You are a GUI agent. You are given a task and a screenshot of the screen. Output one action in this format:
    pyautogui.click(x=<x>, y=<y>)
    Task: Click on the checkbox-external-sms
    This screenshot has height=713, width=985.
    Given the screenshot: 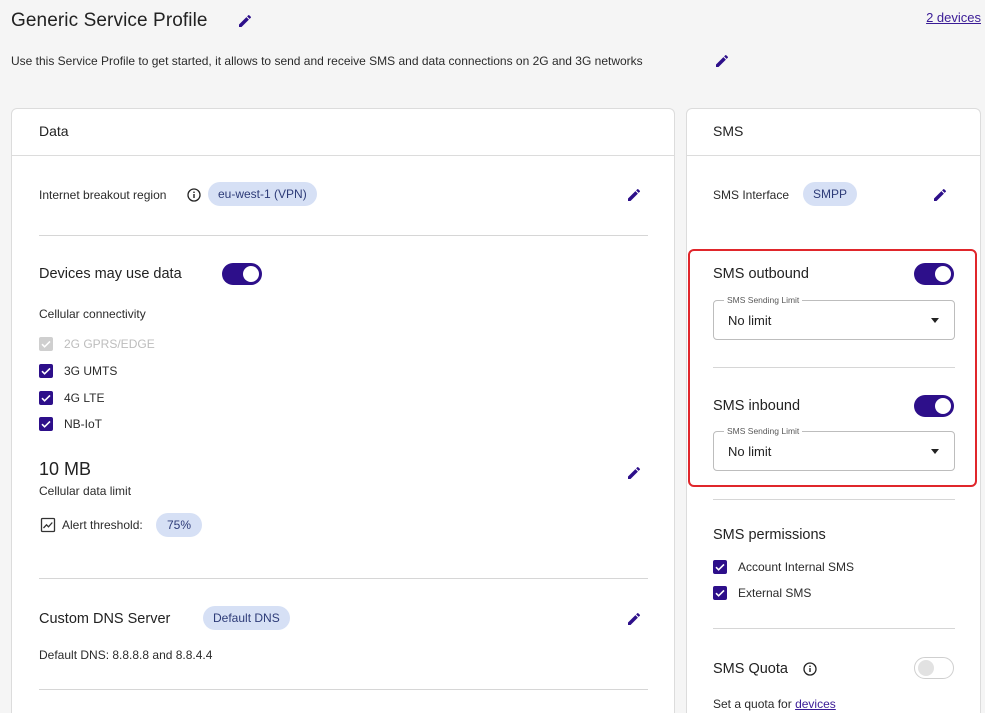 What is the action you would take?
    pyautogui.click(x=720, y=593)
    